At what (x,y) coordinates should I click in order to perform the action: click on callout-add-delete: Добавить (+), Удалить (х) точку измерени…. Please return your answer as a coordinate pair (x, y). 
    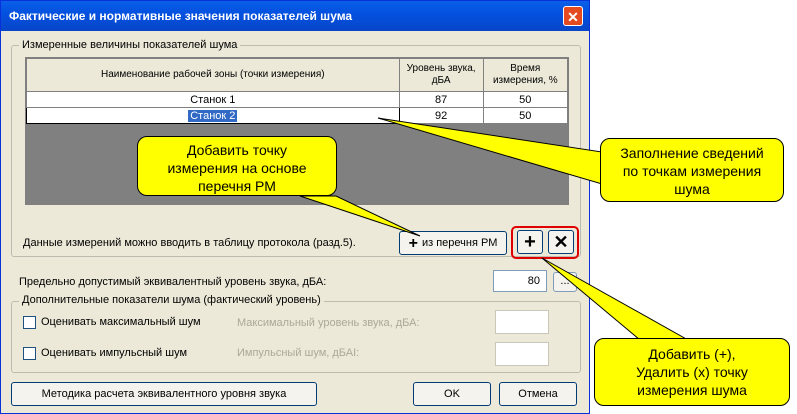
    Looking at the image, I should click on (692, 372).